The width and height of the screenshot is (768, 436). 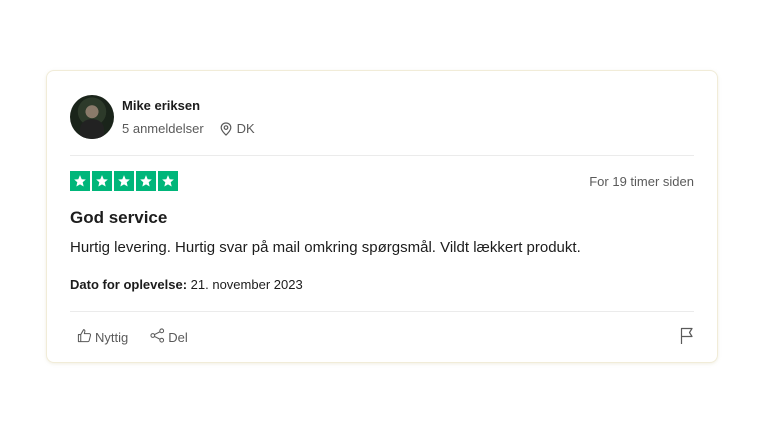 I want to click on avatar, so click(x=92, y=117).